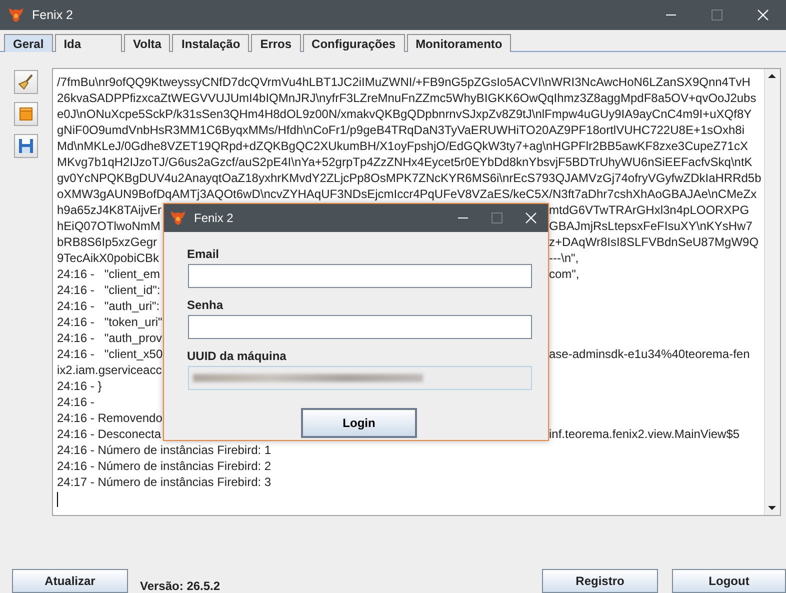 The image size is (786, 593). Describe the element at coordinates (108, 290) in the screenshot. I see `log-line: 24:16 - "client_id":` at that location.